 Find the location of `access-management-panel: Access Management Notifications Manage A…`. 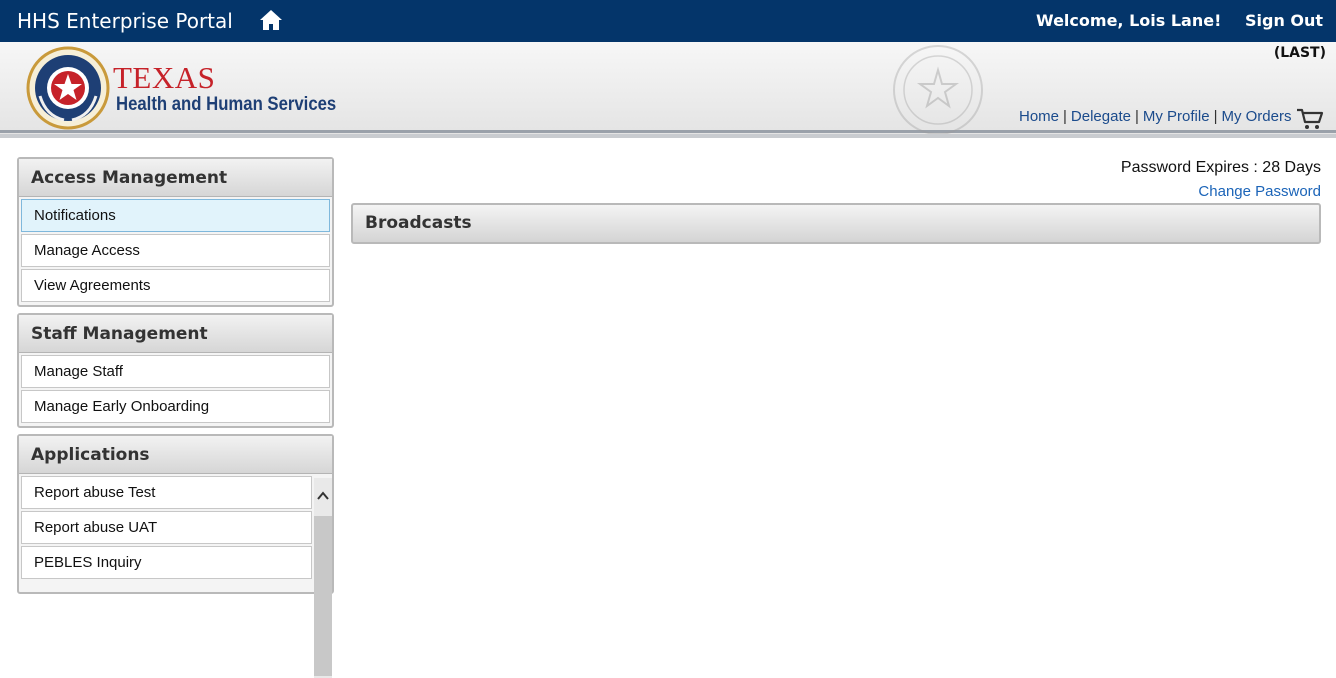

access-management-panel: Access Management Notifications Manage A… is located at coordinates (175, 232).